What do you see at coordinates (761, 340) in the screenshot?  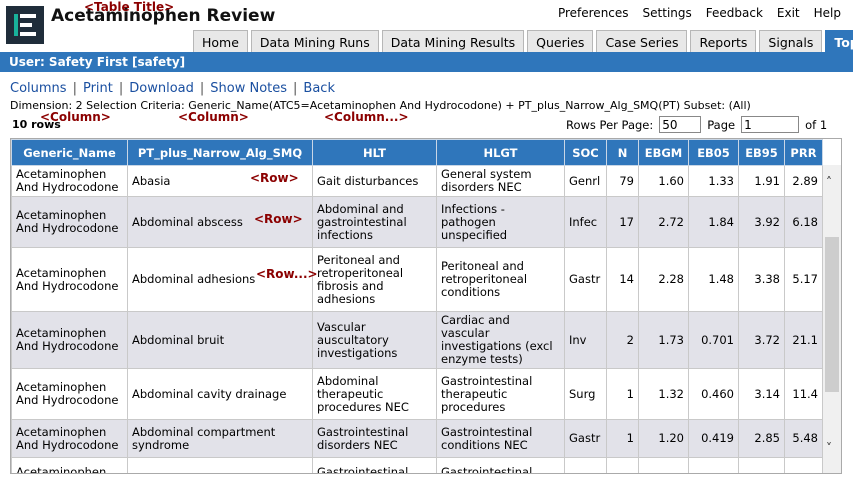 I see `table-cell: 3.72` at bounding box center [761, 340].